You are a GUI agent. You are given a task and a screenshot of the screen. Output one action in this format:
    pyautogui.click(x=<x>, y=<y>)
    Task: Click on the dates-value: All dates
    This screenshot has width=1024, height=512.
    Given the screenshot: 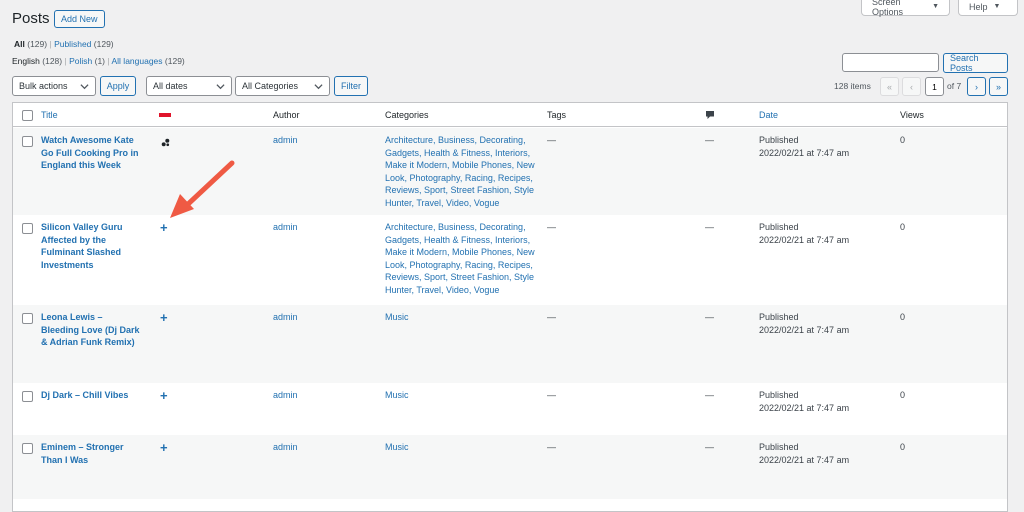 What is the action you would take?
    pyautogui.click(x=170, y=86)
    